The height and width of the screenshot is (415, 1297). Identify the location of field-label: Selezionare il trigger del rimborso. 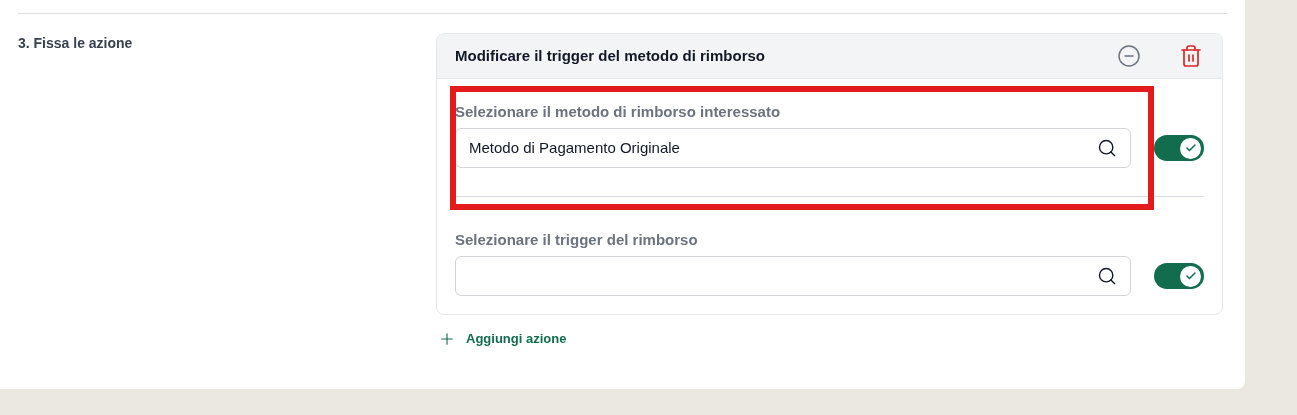
(577, 240).